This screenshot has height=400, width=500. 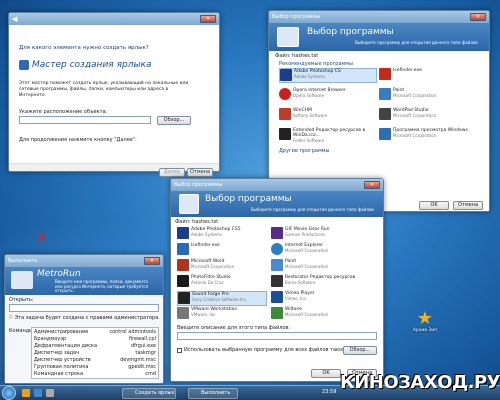 What do you see at coordinates (59, 274) in the screenshot?
I see `run-logo: MetroRun` at bounding box center [59, 274].